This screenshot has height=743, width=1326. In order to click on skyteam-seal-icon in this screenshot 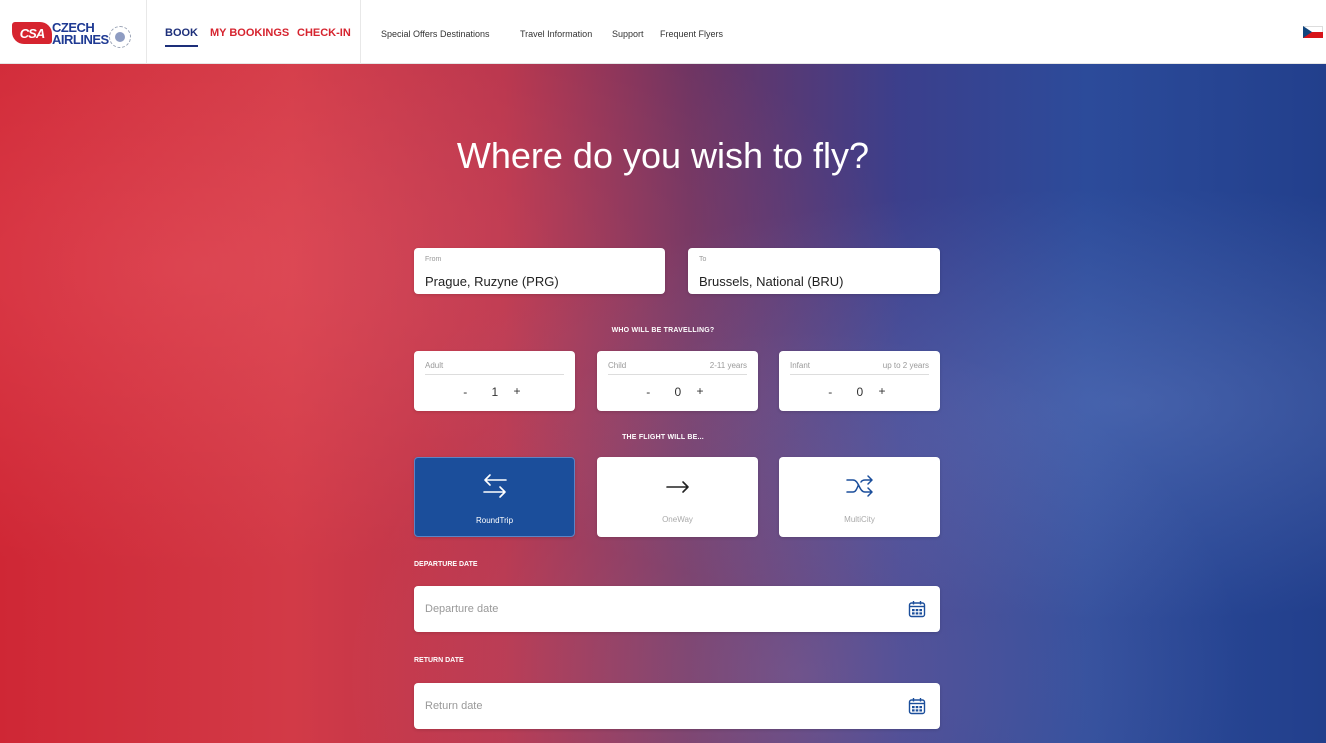, I will do `click(120, 37)`.